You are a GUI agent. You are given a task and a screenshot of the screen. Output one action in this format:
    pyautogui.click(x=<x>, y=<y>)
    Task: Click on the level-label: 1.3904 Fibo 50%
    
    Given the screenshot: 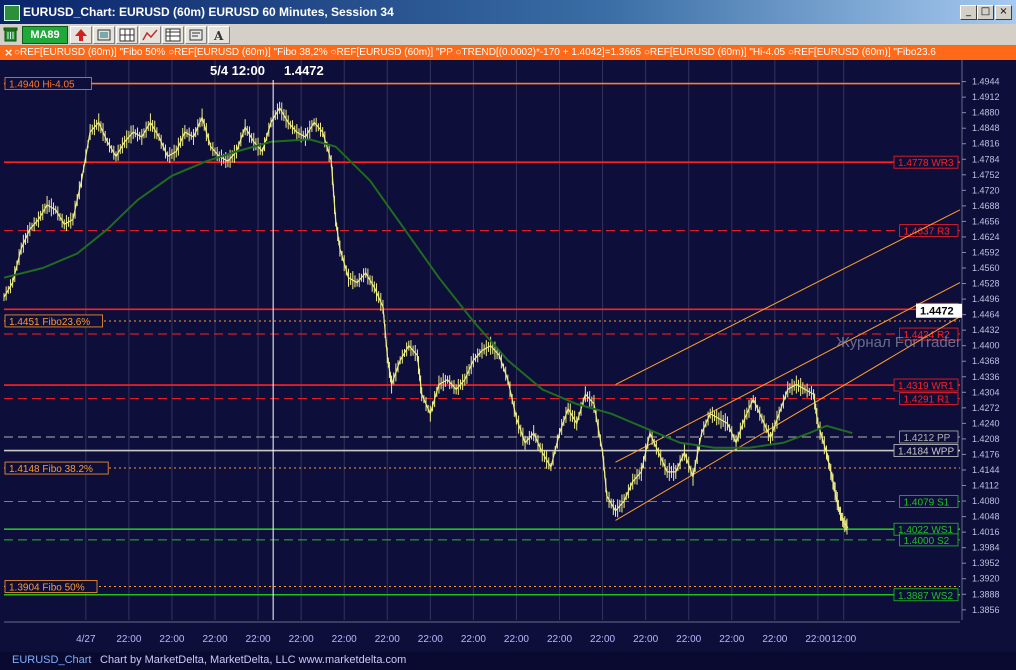 What is the action you would take?
    pyautogui.click(x=47, y=588)
    